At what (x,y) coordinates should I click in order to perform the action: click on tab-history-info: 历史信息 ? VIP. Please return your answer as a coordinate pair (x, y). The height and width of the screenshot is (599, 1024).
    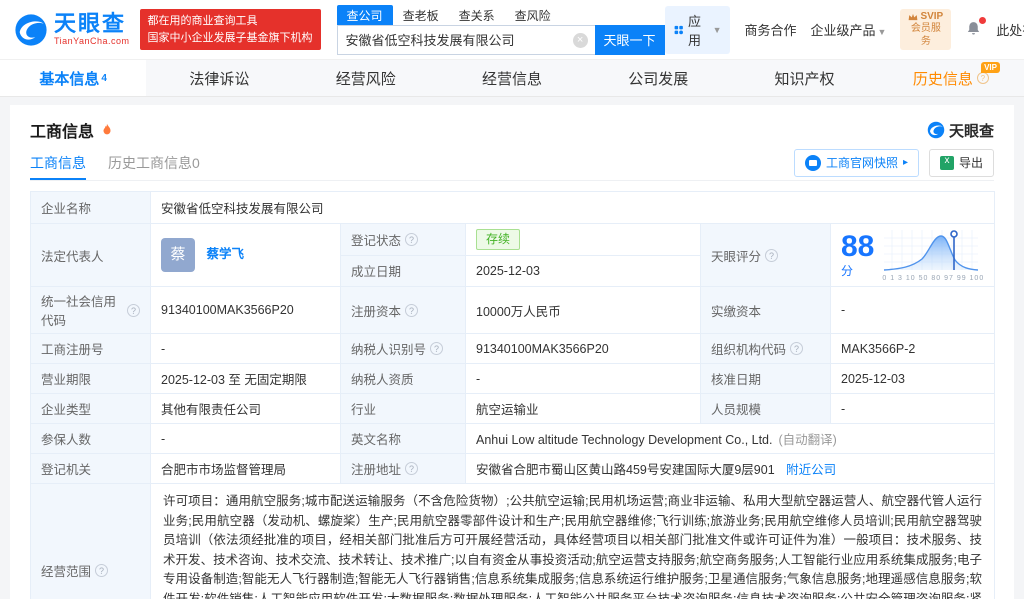
    Looking at the image, I should click on (951, 78).